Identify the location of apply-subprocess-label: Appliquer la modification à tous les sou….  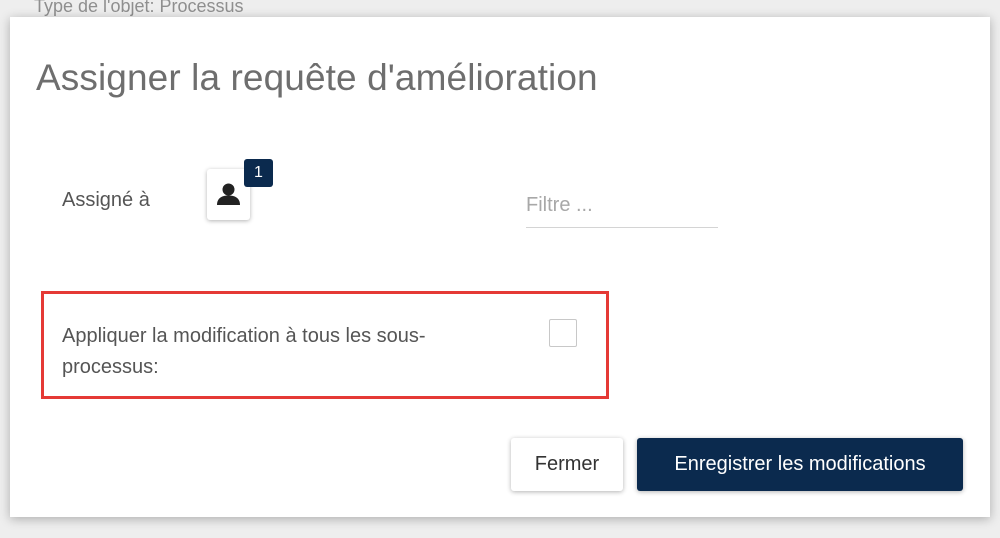
(244, 351).